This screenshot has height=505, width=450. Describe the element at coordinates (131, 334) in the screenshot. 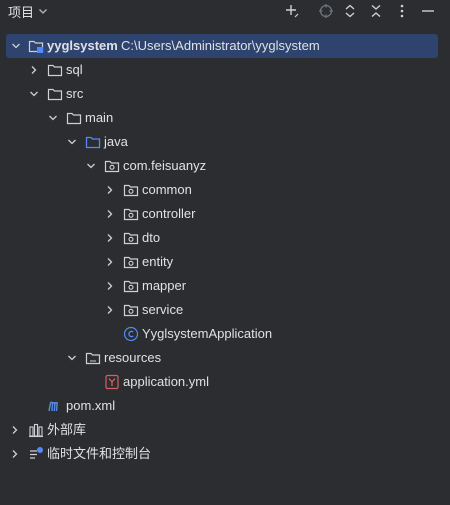

I see `class-icon` at that location.